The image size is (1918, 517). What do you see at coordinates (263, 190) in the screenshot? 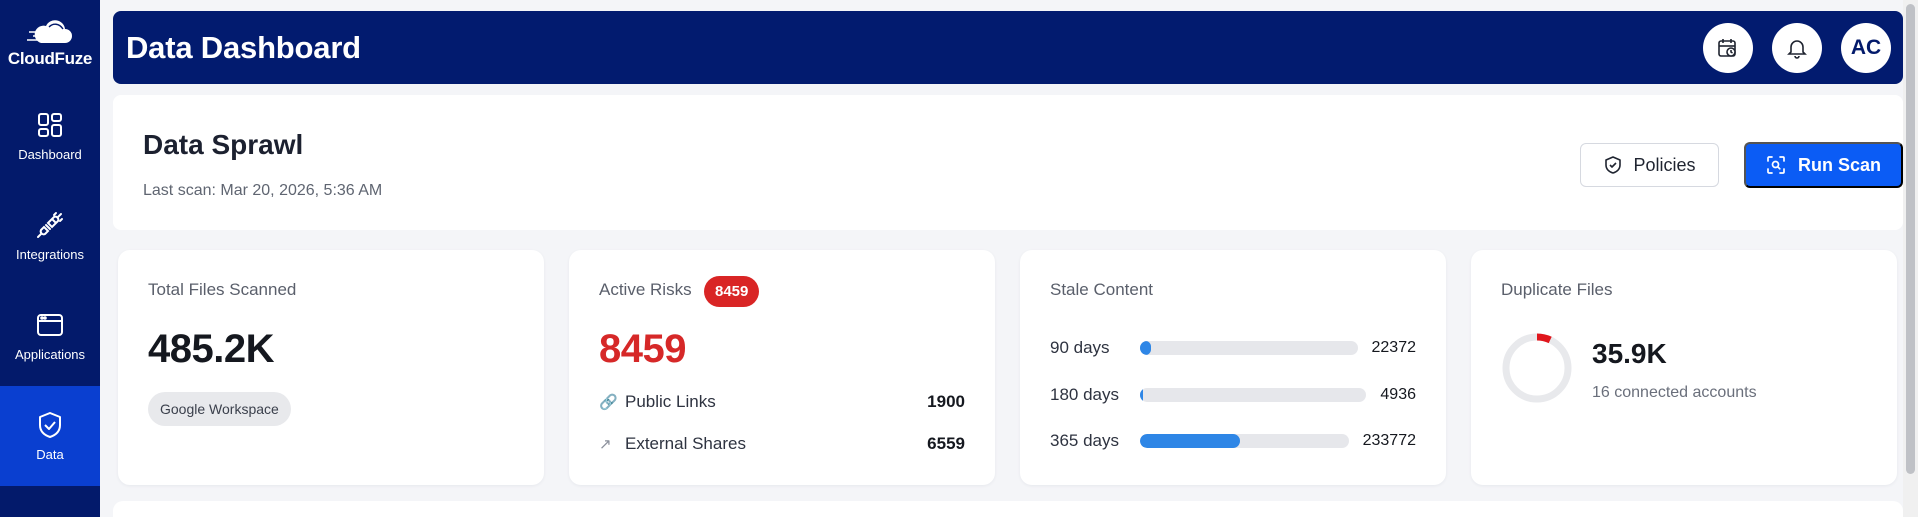
I see `last-scan-text: Last scan: Mar 20, 2026, 5:36 AM` at bounding box center [263, 190].